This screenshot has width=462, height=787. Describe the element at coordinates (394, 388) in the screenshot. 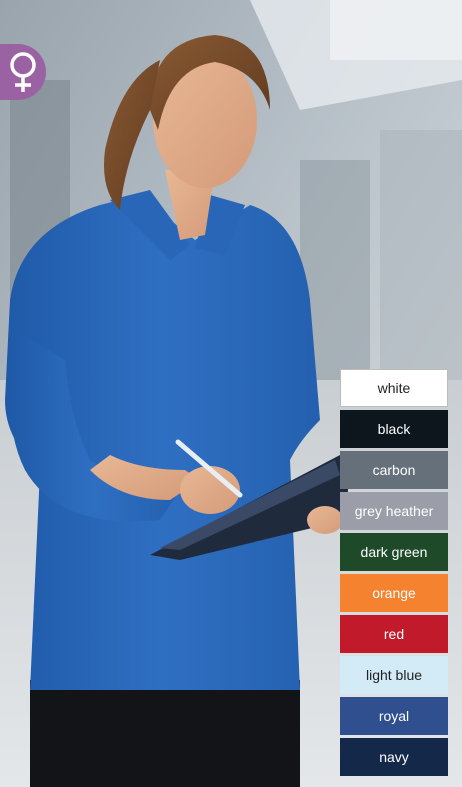

I see `color-swatch-white: white` at that location.